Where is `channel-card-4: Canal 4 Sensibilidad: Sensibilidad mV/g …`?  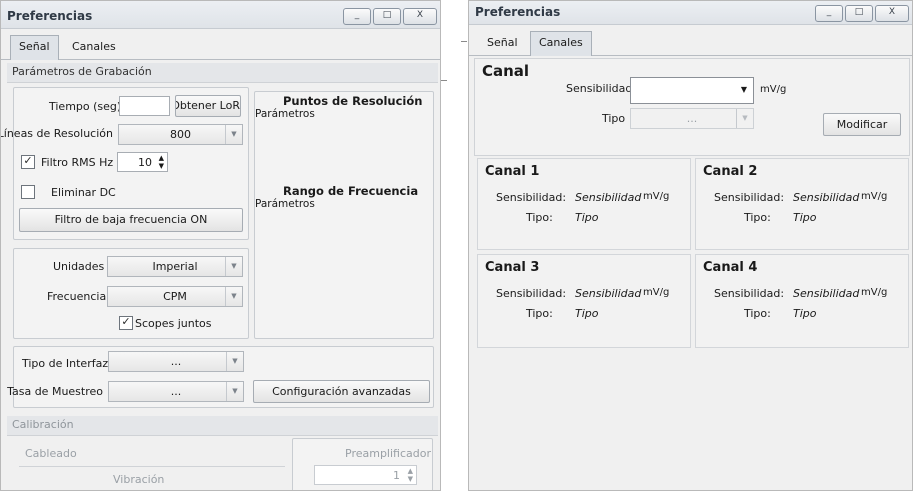 channel-card-4: Canal 4 Sensibilidad: Sensibilidad mV/g … is located at coordinates (802, 301).